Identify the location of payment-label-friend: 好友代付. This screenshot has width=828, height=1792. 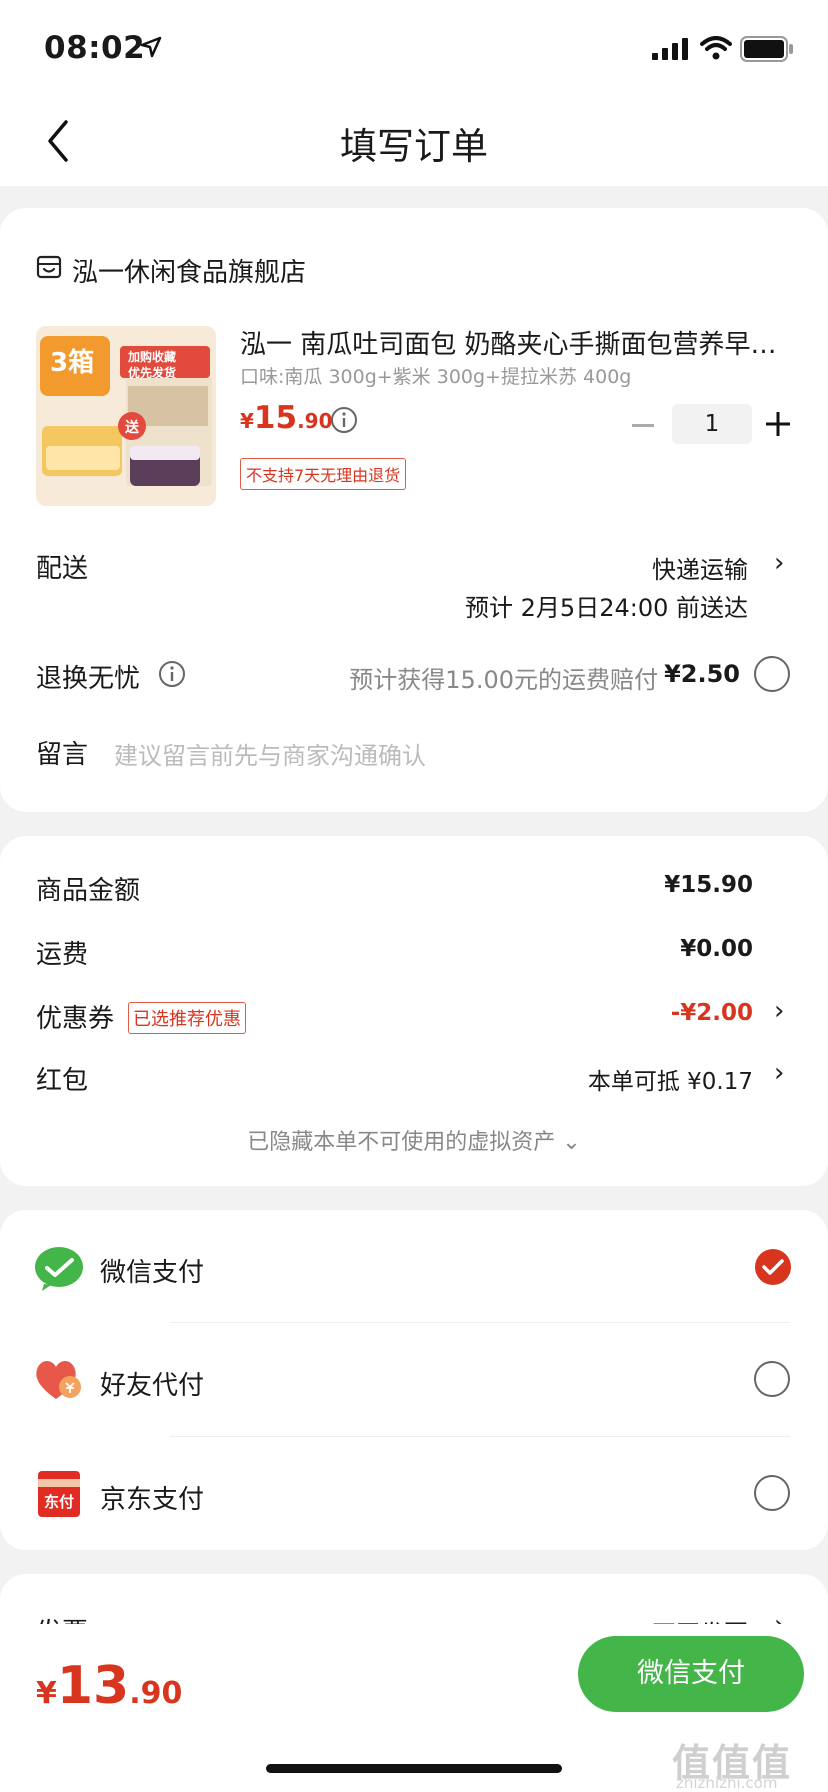
(152, 1386).